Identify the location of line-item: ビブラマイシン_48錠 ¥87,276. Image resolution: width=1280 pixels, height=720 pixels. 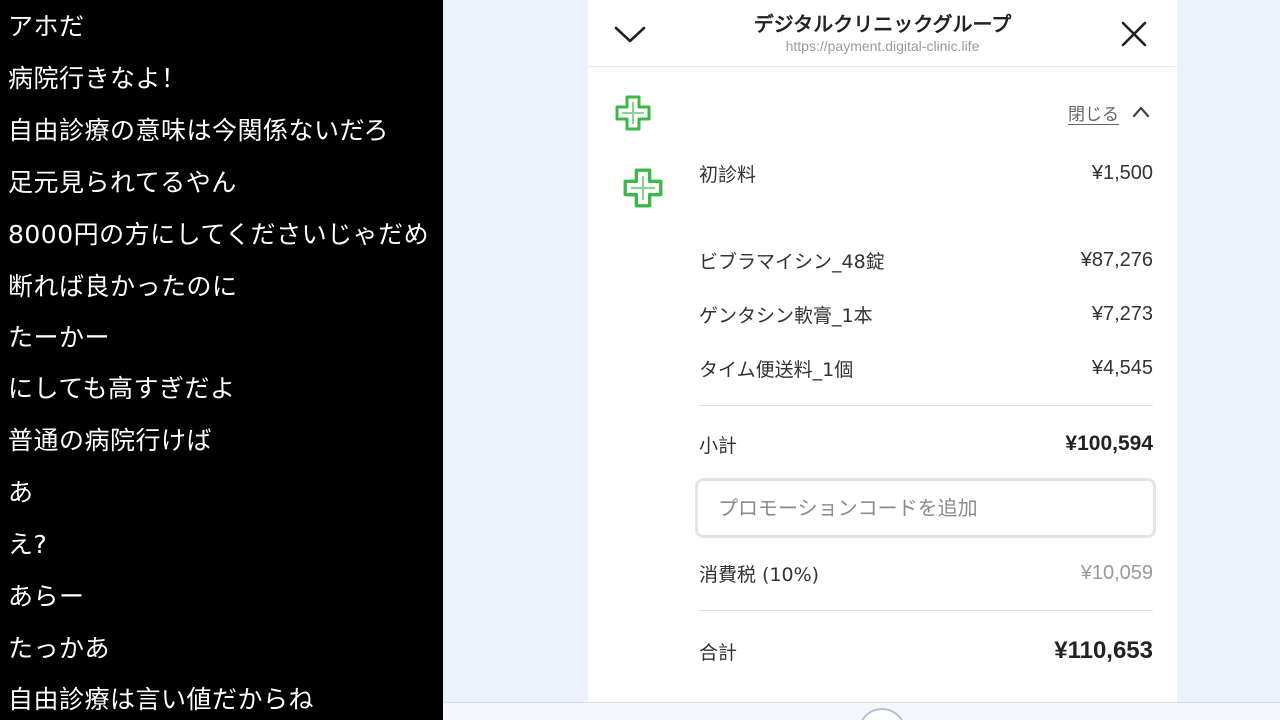
(926, 260).